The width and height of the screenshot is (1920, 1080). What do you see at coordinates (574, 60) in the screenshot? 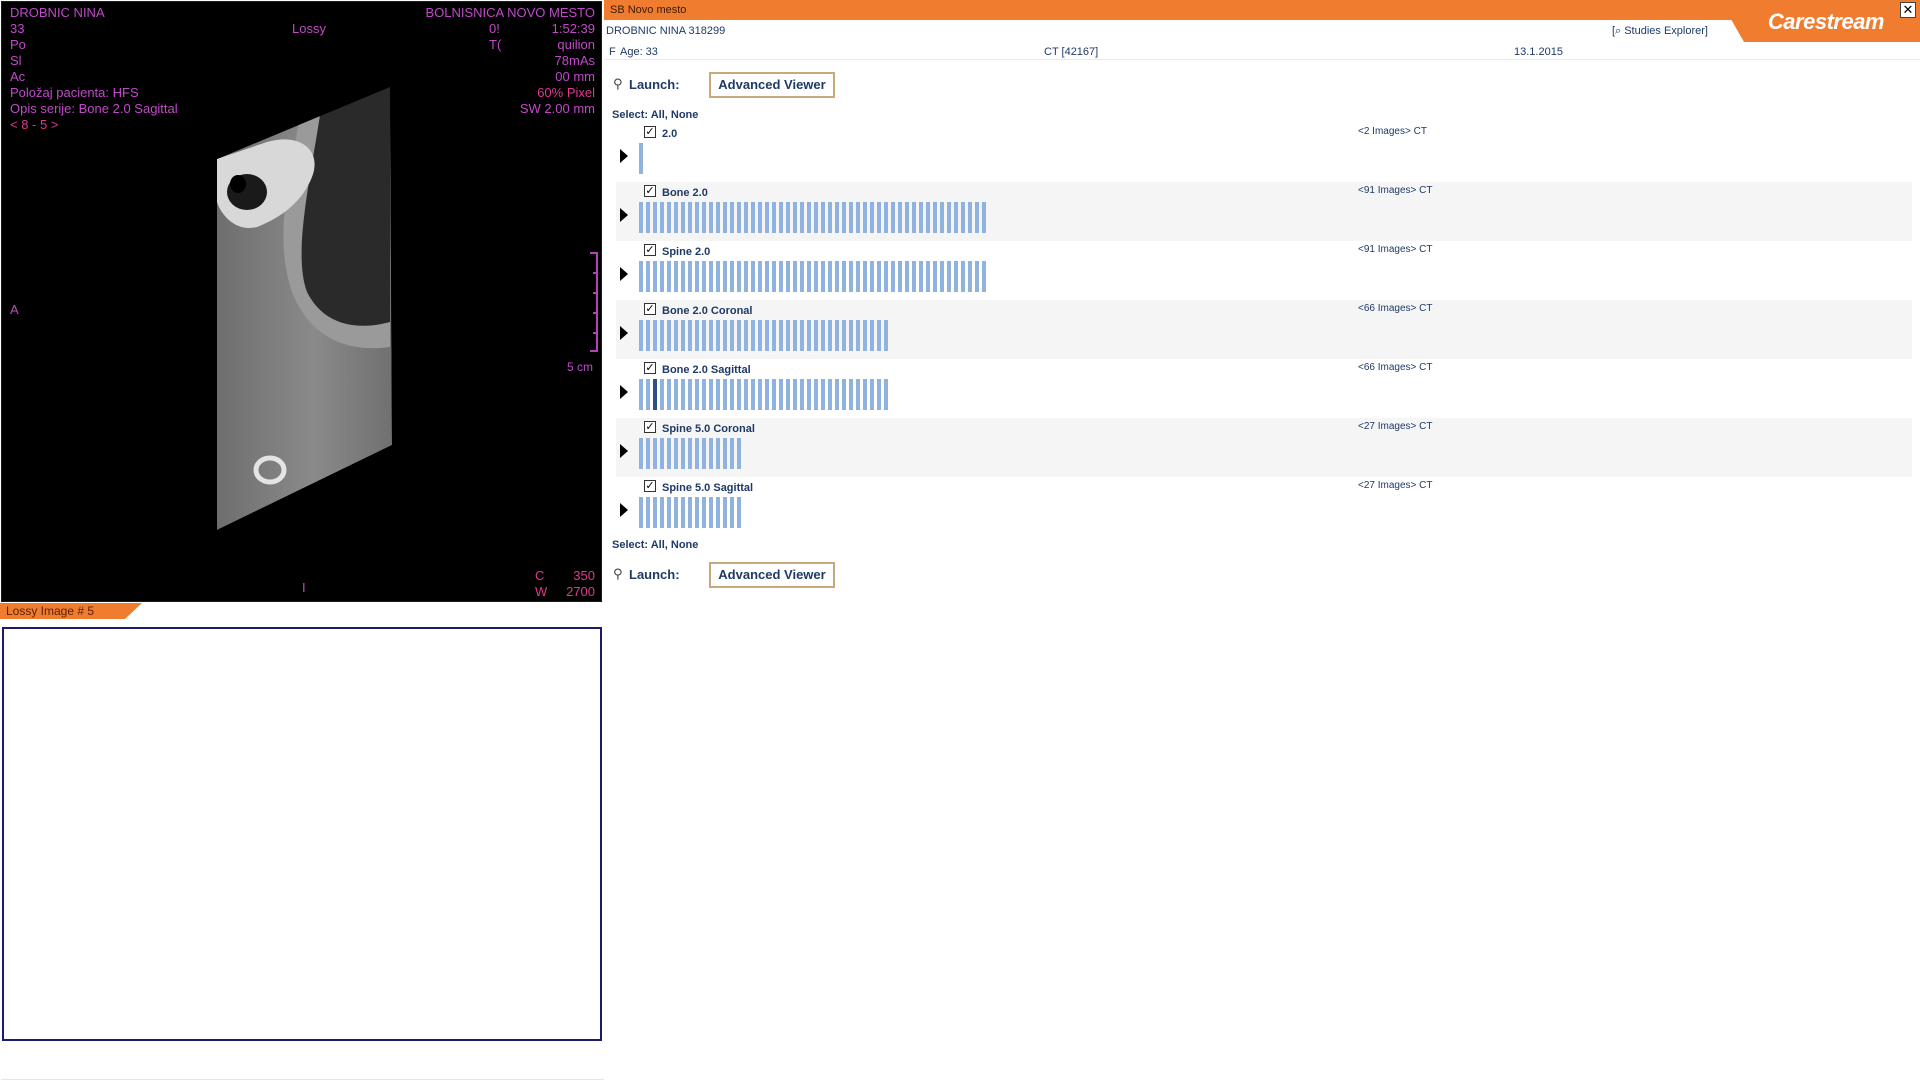
I see `overlay-mas: 78mAs` at bounding box center [574, 60].